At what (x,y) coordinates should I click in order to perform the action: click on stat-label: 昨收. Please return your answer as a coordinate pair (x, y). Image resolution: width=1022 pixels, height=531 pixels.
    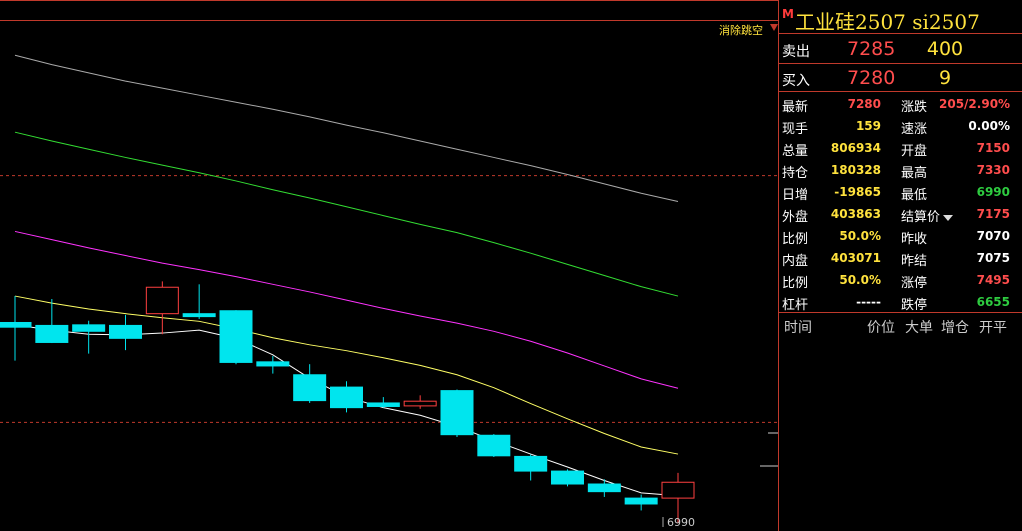
    Looking at the image, I should click on (914, 239).